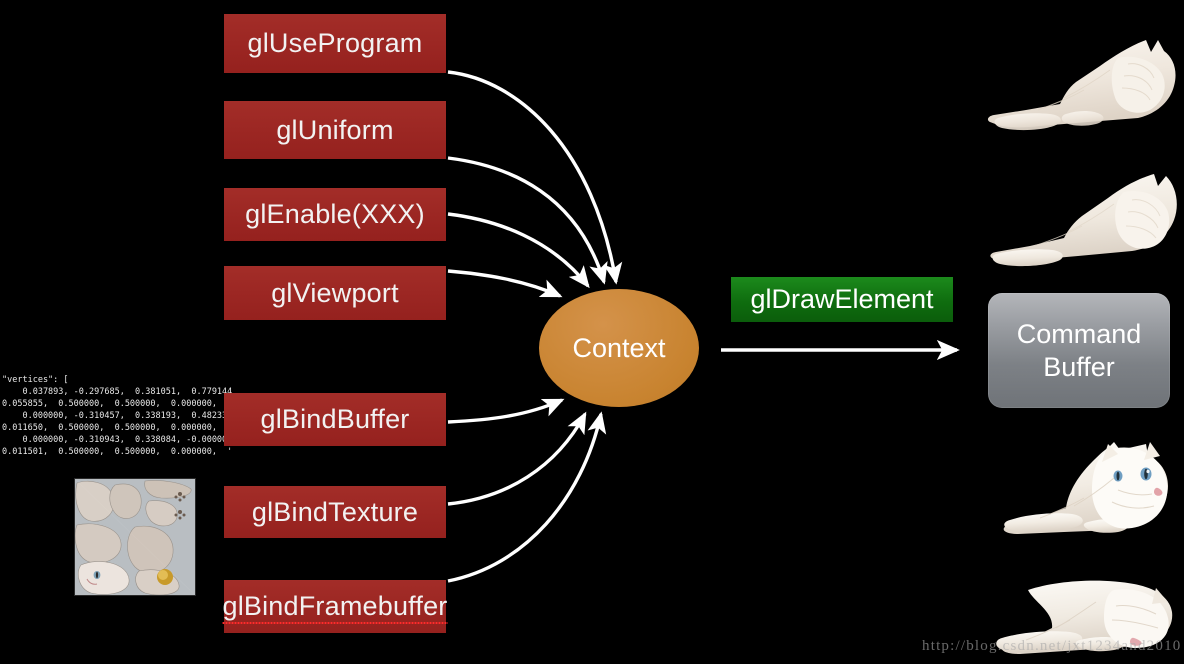 This screenshot has height=664, width=1184. Describe the element at coordinates (1079, 366) in the screenshot. I see `command-buffer-label-line2: Buffer` at that location.